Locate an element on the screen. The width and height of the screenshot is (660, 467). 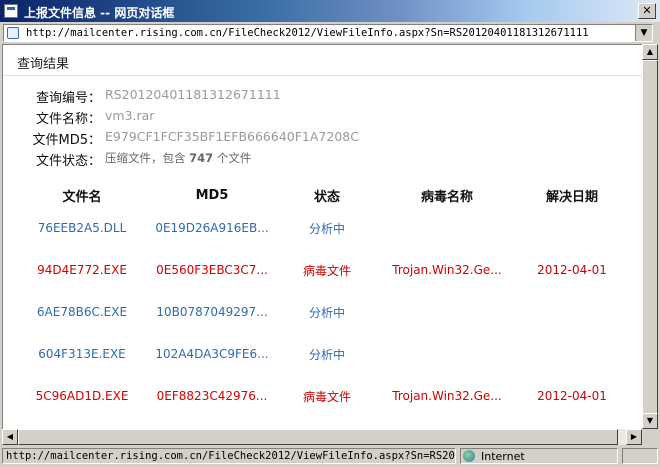
serial-label: 查询编号： is located at coordinates (68, 98).